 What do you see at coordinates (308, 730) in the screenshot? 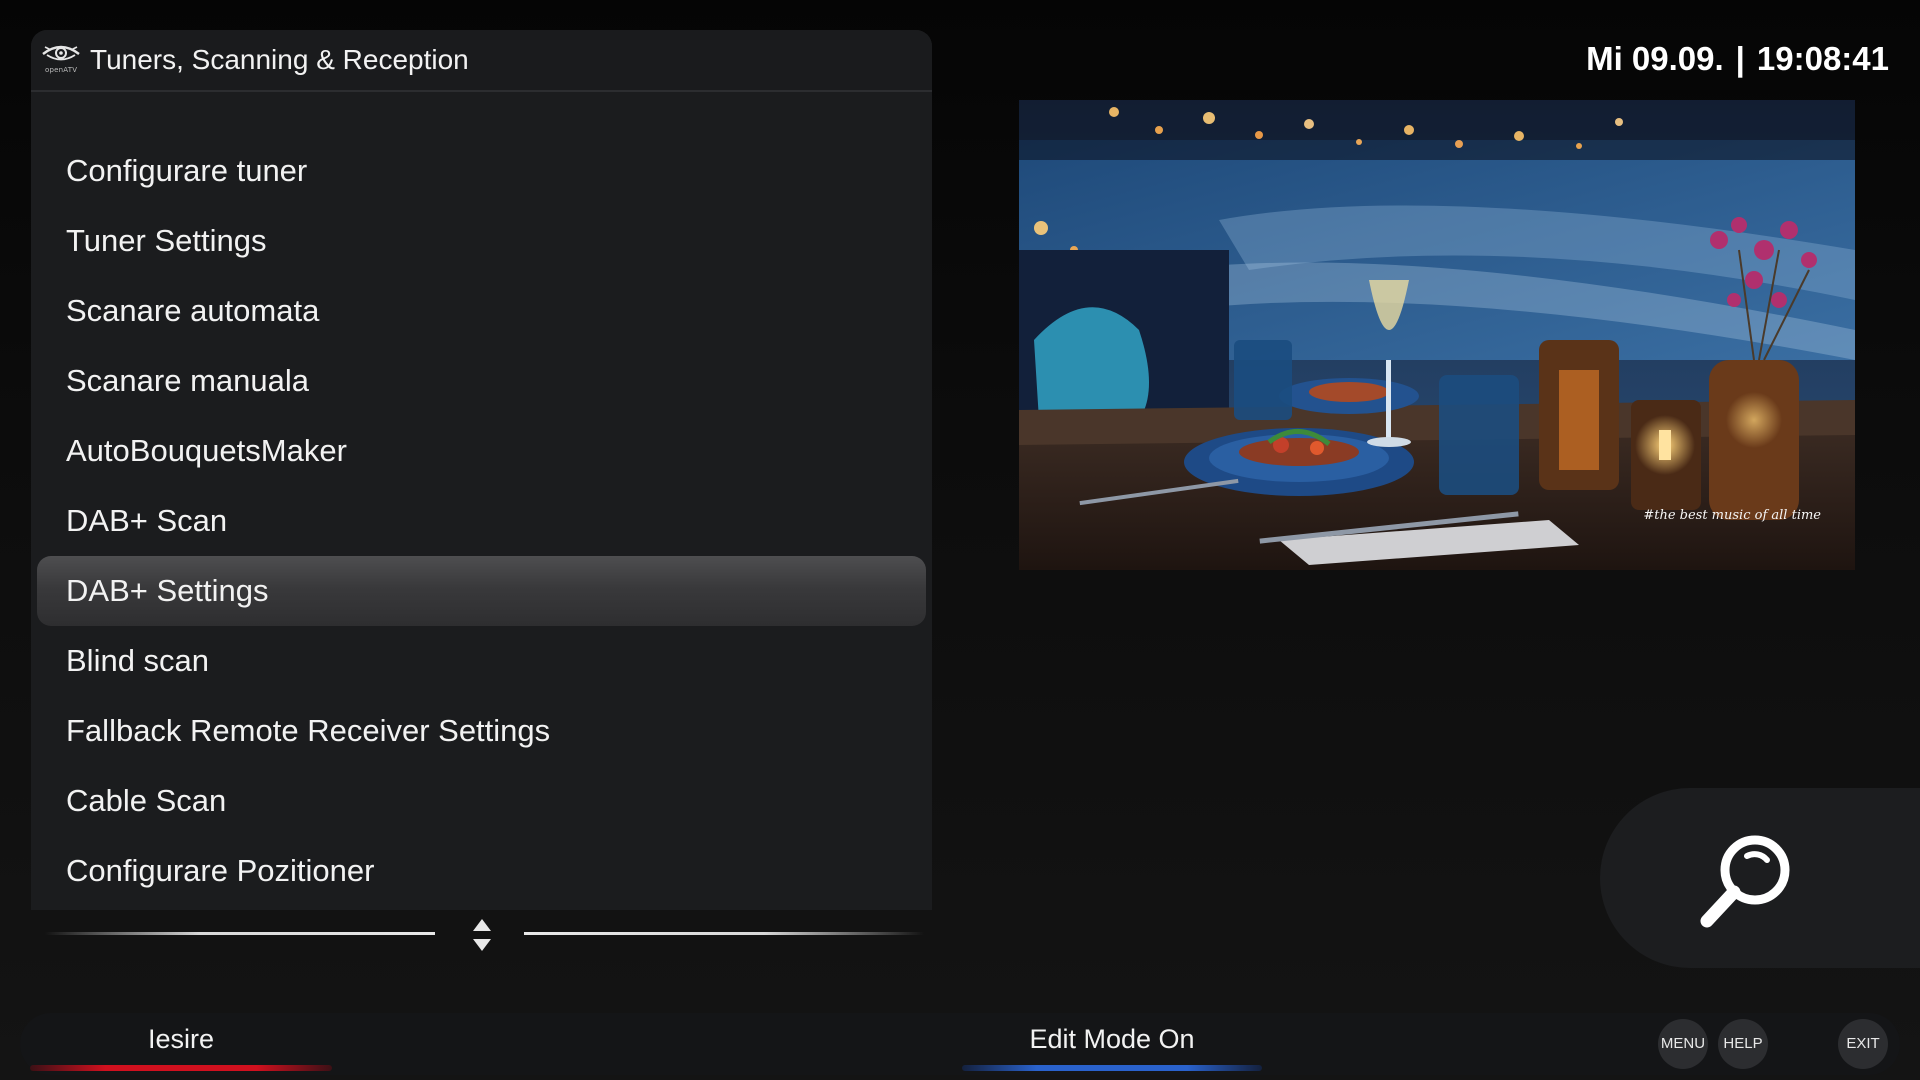
I see `menu-item-label: Fallback Remote Receiver Settings` at bounding box center [308, 730].